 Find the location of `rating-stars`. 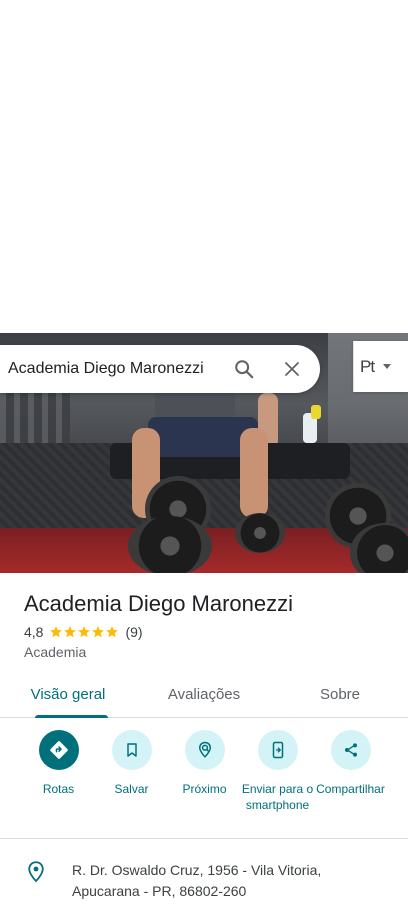

rating-stars is located at coordinates (84, 632).